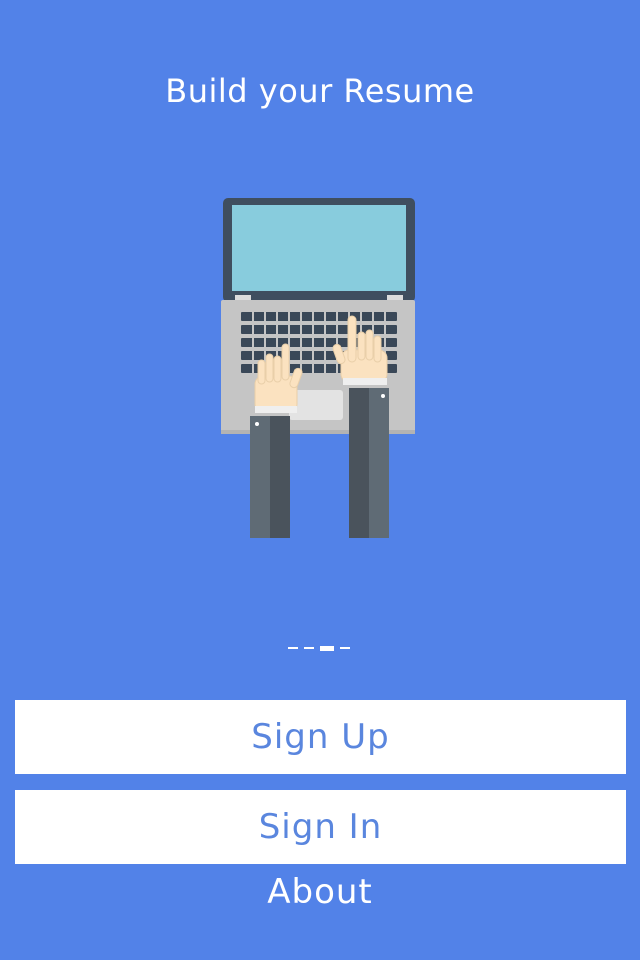 Image resolution: width=640 pixels, height=960 pixels. What do you see at coordinates (320, 827) in the screenshot?
I see `sign-in-button: Sign In` at bounding box center [320, 827].